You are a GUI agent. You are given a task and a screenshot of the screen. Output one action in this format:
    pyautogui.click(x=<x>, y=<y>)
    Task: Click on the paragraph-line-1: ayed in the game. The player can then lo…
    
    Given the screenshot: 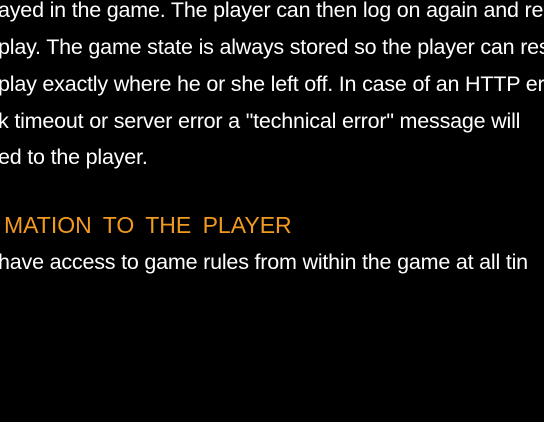 What is the action you would take?
    pyautogui.click(x=272, y=11)
    